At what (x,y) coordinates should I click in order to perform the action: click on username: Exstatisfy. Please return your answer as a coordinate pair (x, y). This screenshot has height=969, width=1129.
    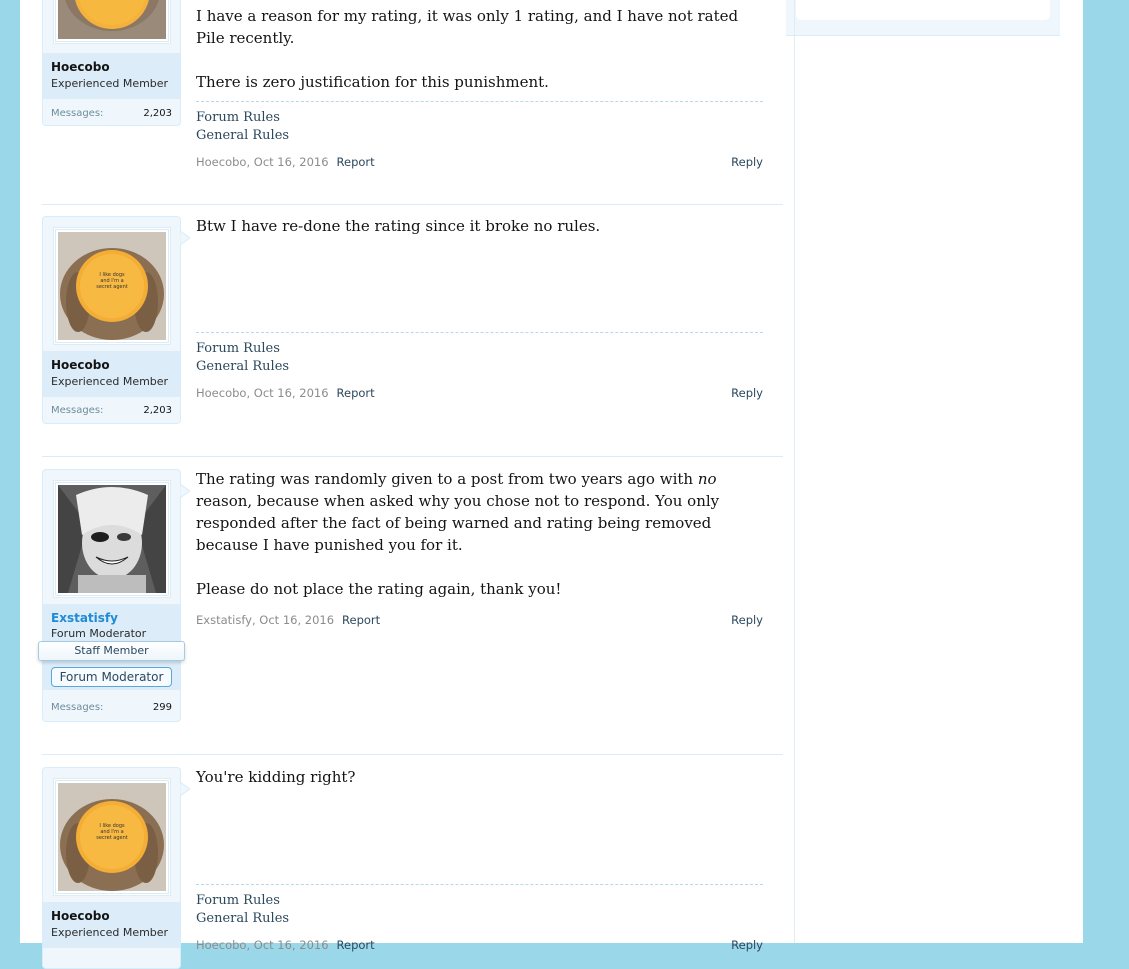
    Looking at the image, I should click on (84, 618).